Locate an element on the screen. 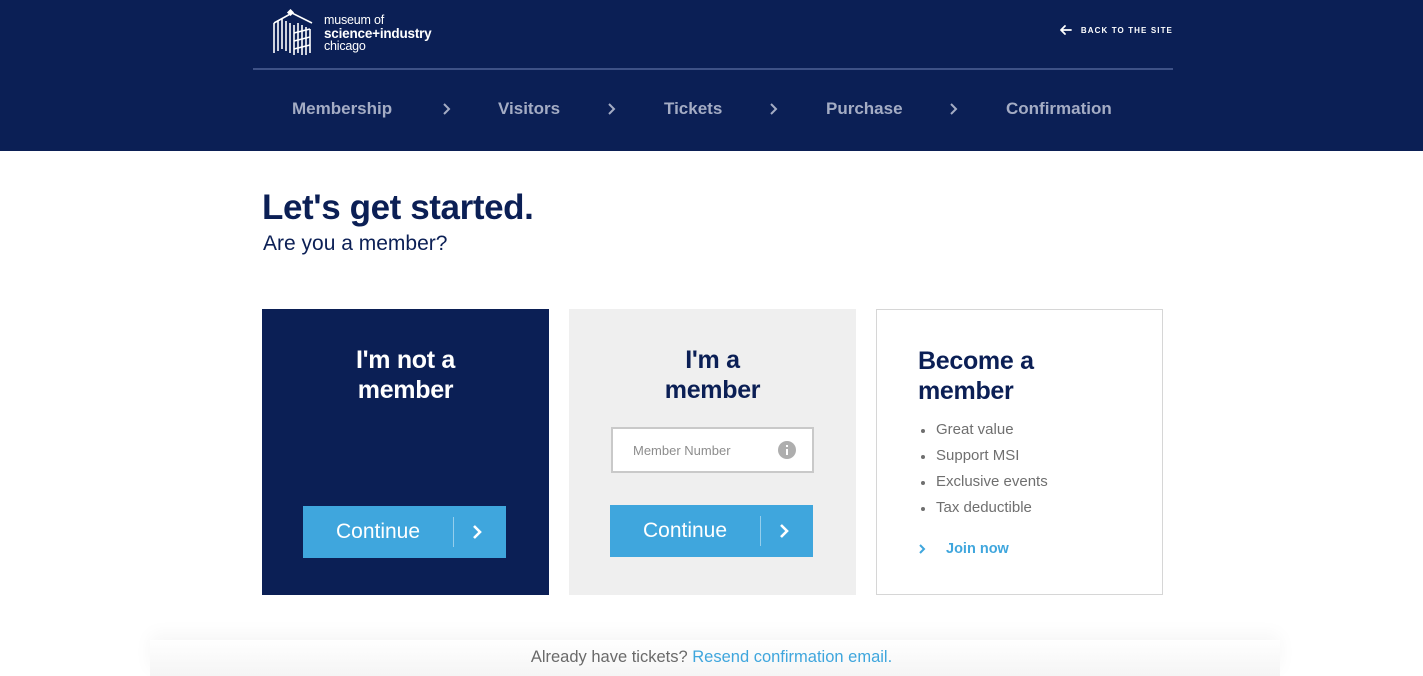 This screenshot has height=676, width=1423. resend-confirmation-link: Resend confirmation email. is located at coordinates (792, 657).